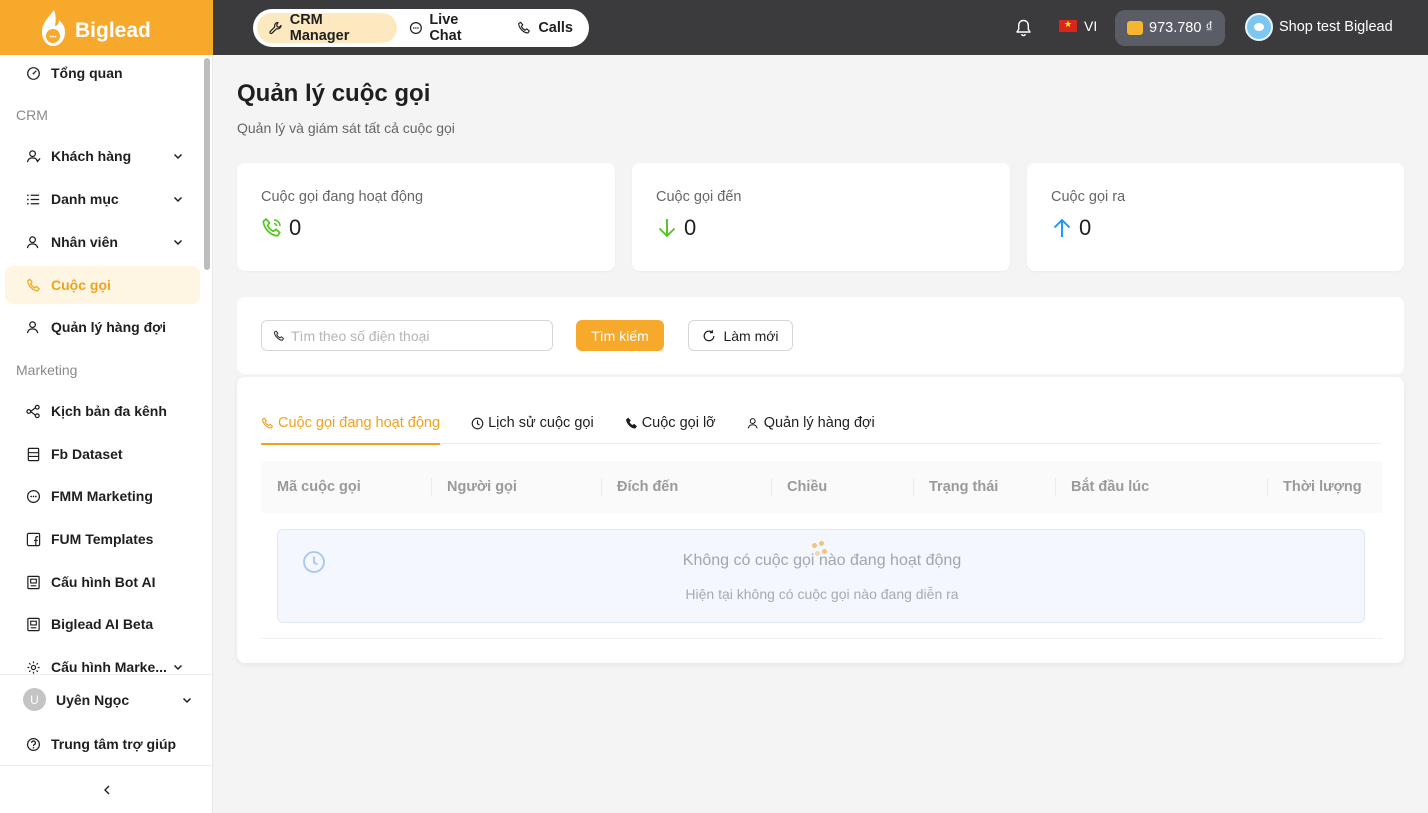 This screenshot has width=1428, height=813. I want to click on column-header-caller: Người gọi, so click(516, 487).